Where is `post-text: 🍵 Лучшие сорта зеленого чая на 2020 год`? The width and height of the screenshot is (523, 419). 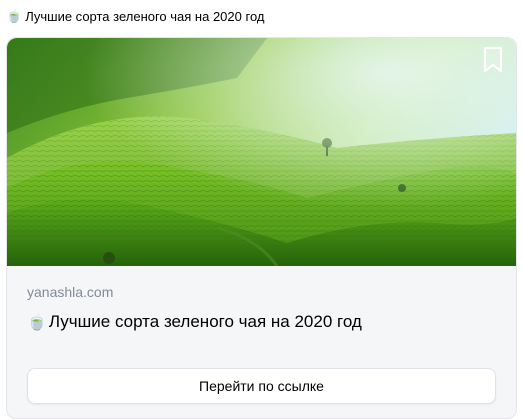 post-text: 🍵 Лучшие сорта зеленого чая на 2020 год is located at coordinates (135, 16).